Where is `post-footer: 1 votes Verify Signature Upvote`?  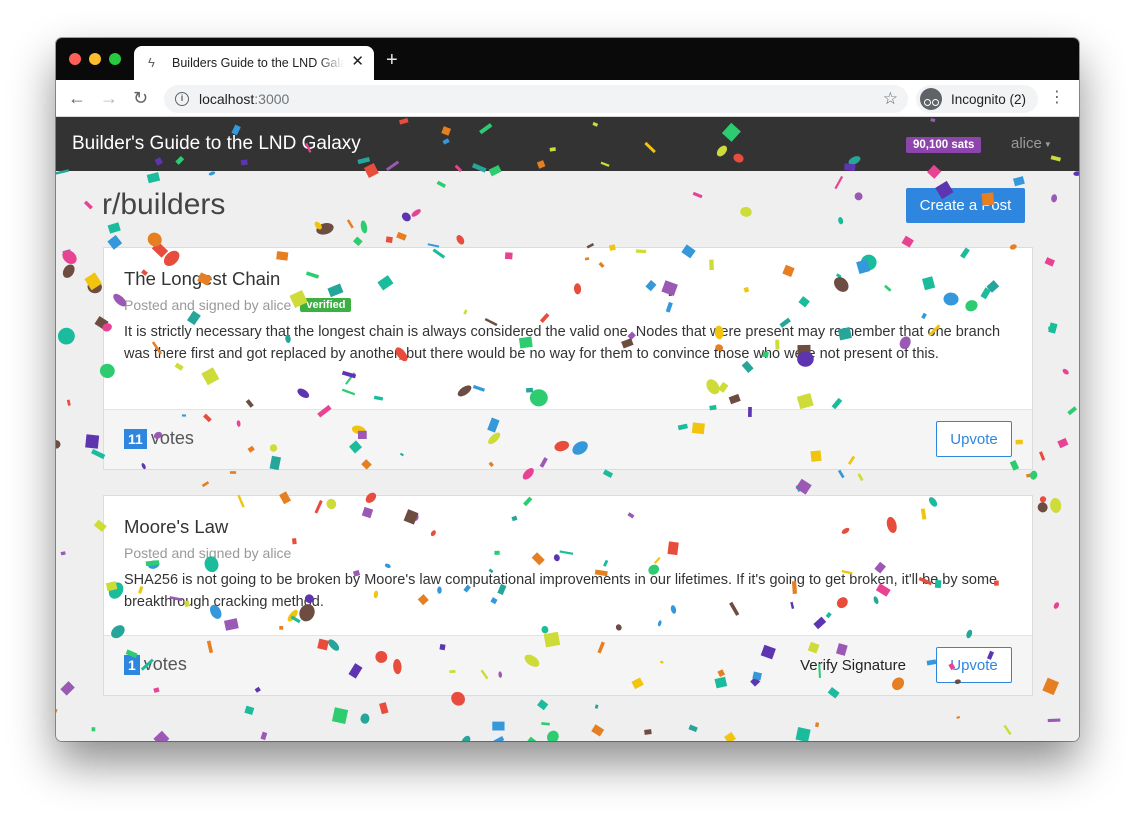 post-footer: 1 votes Verify Signature Upvote is located at coordinates (568, 665).